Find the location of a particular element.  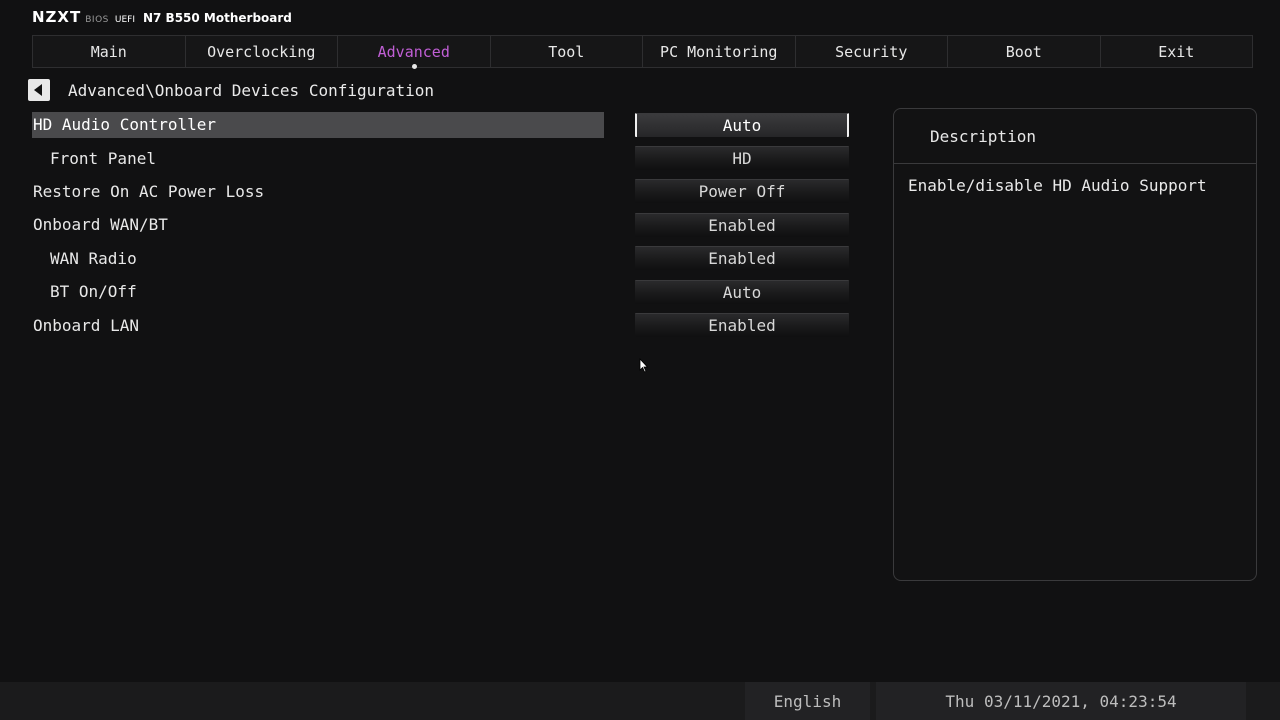

wan-radio-value: Enabled is located at coordinates (742, 258).